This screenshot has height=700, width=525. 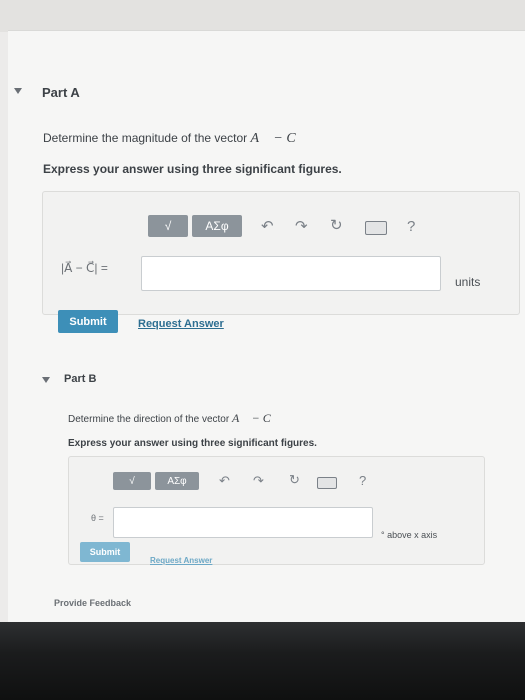 I want to click on part-a-answer-label: |A⃗ − C⃗| =, so click(x=84, y=268).